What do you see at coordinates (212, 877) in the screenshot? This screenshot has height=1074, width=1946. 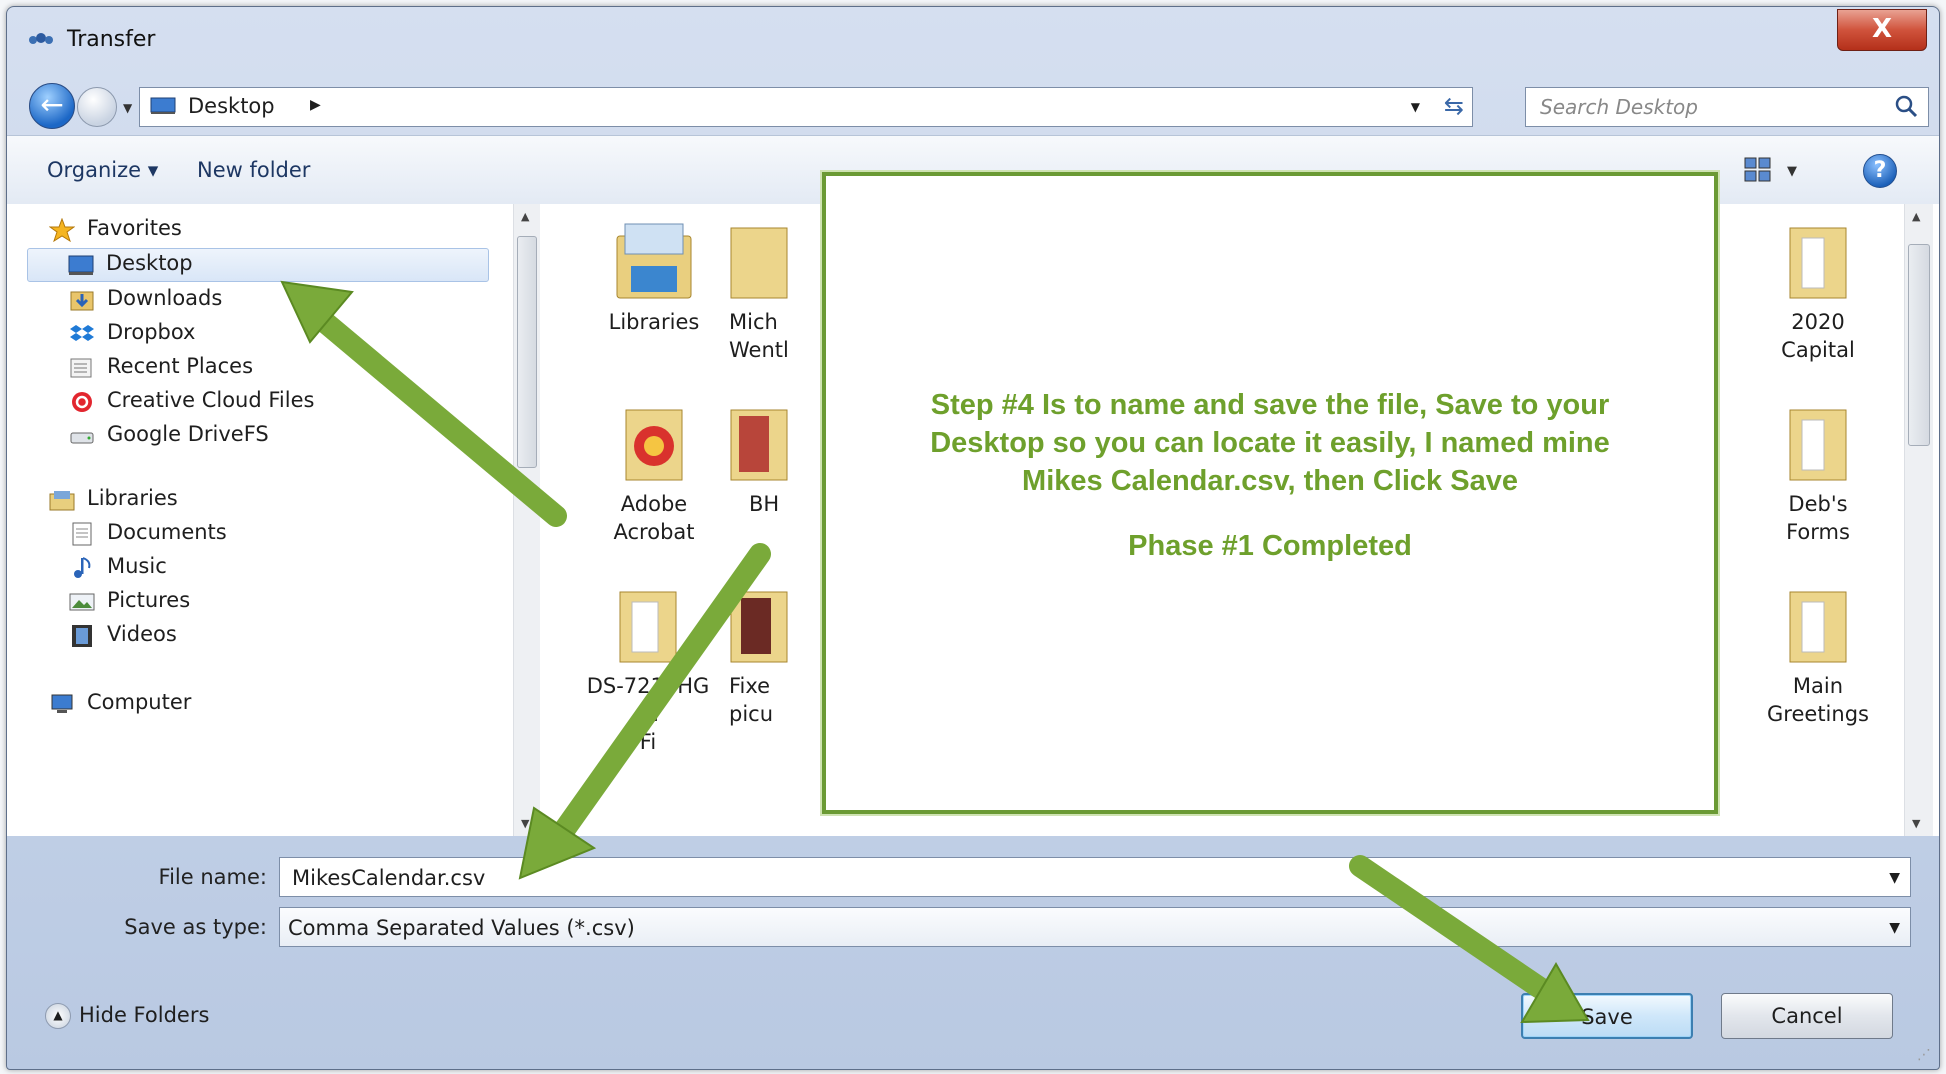 I see `file-name-label: File name:` at bounding box center [212, 877].